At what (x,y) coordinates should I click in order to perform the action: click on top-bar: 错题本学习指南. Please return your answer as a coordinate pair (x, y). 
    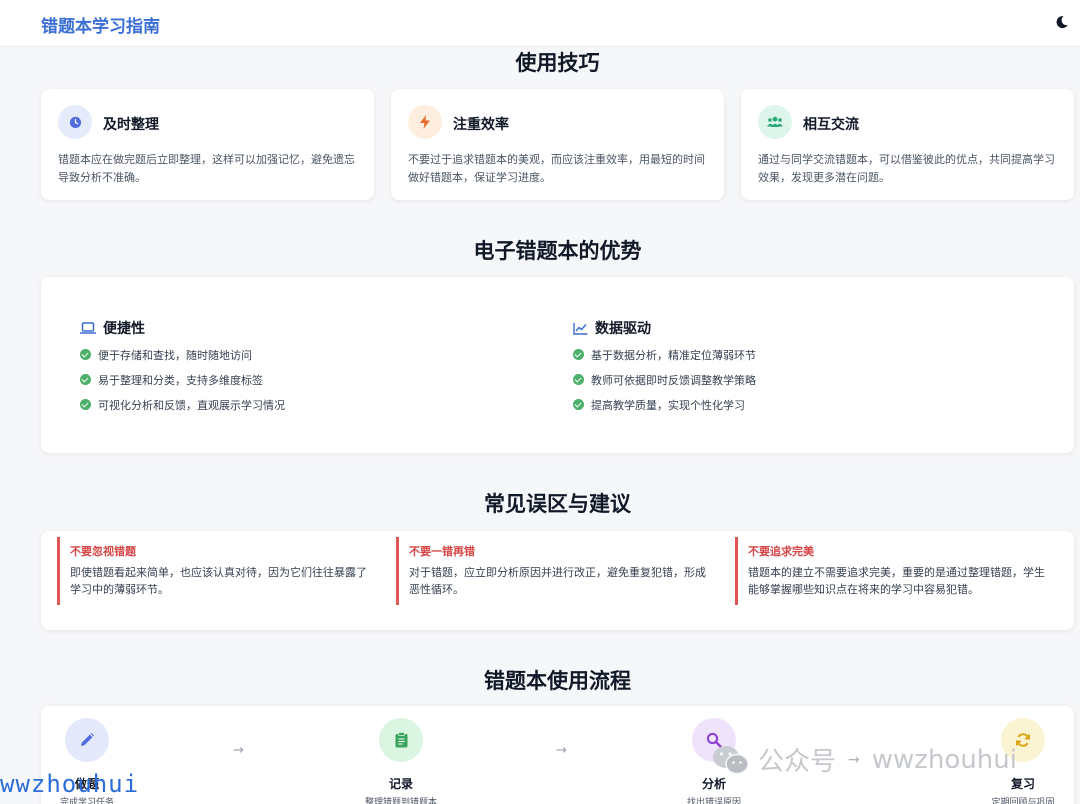
    Looking at the image, I should click on (540, 23).